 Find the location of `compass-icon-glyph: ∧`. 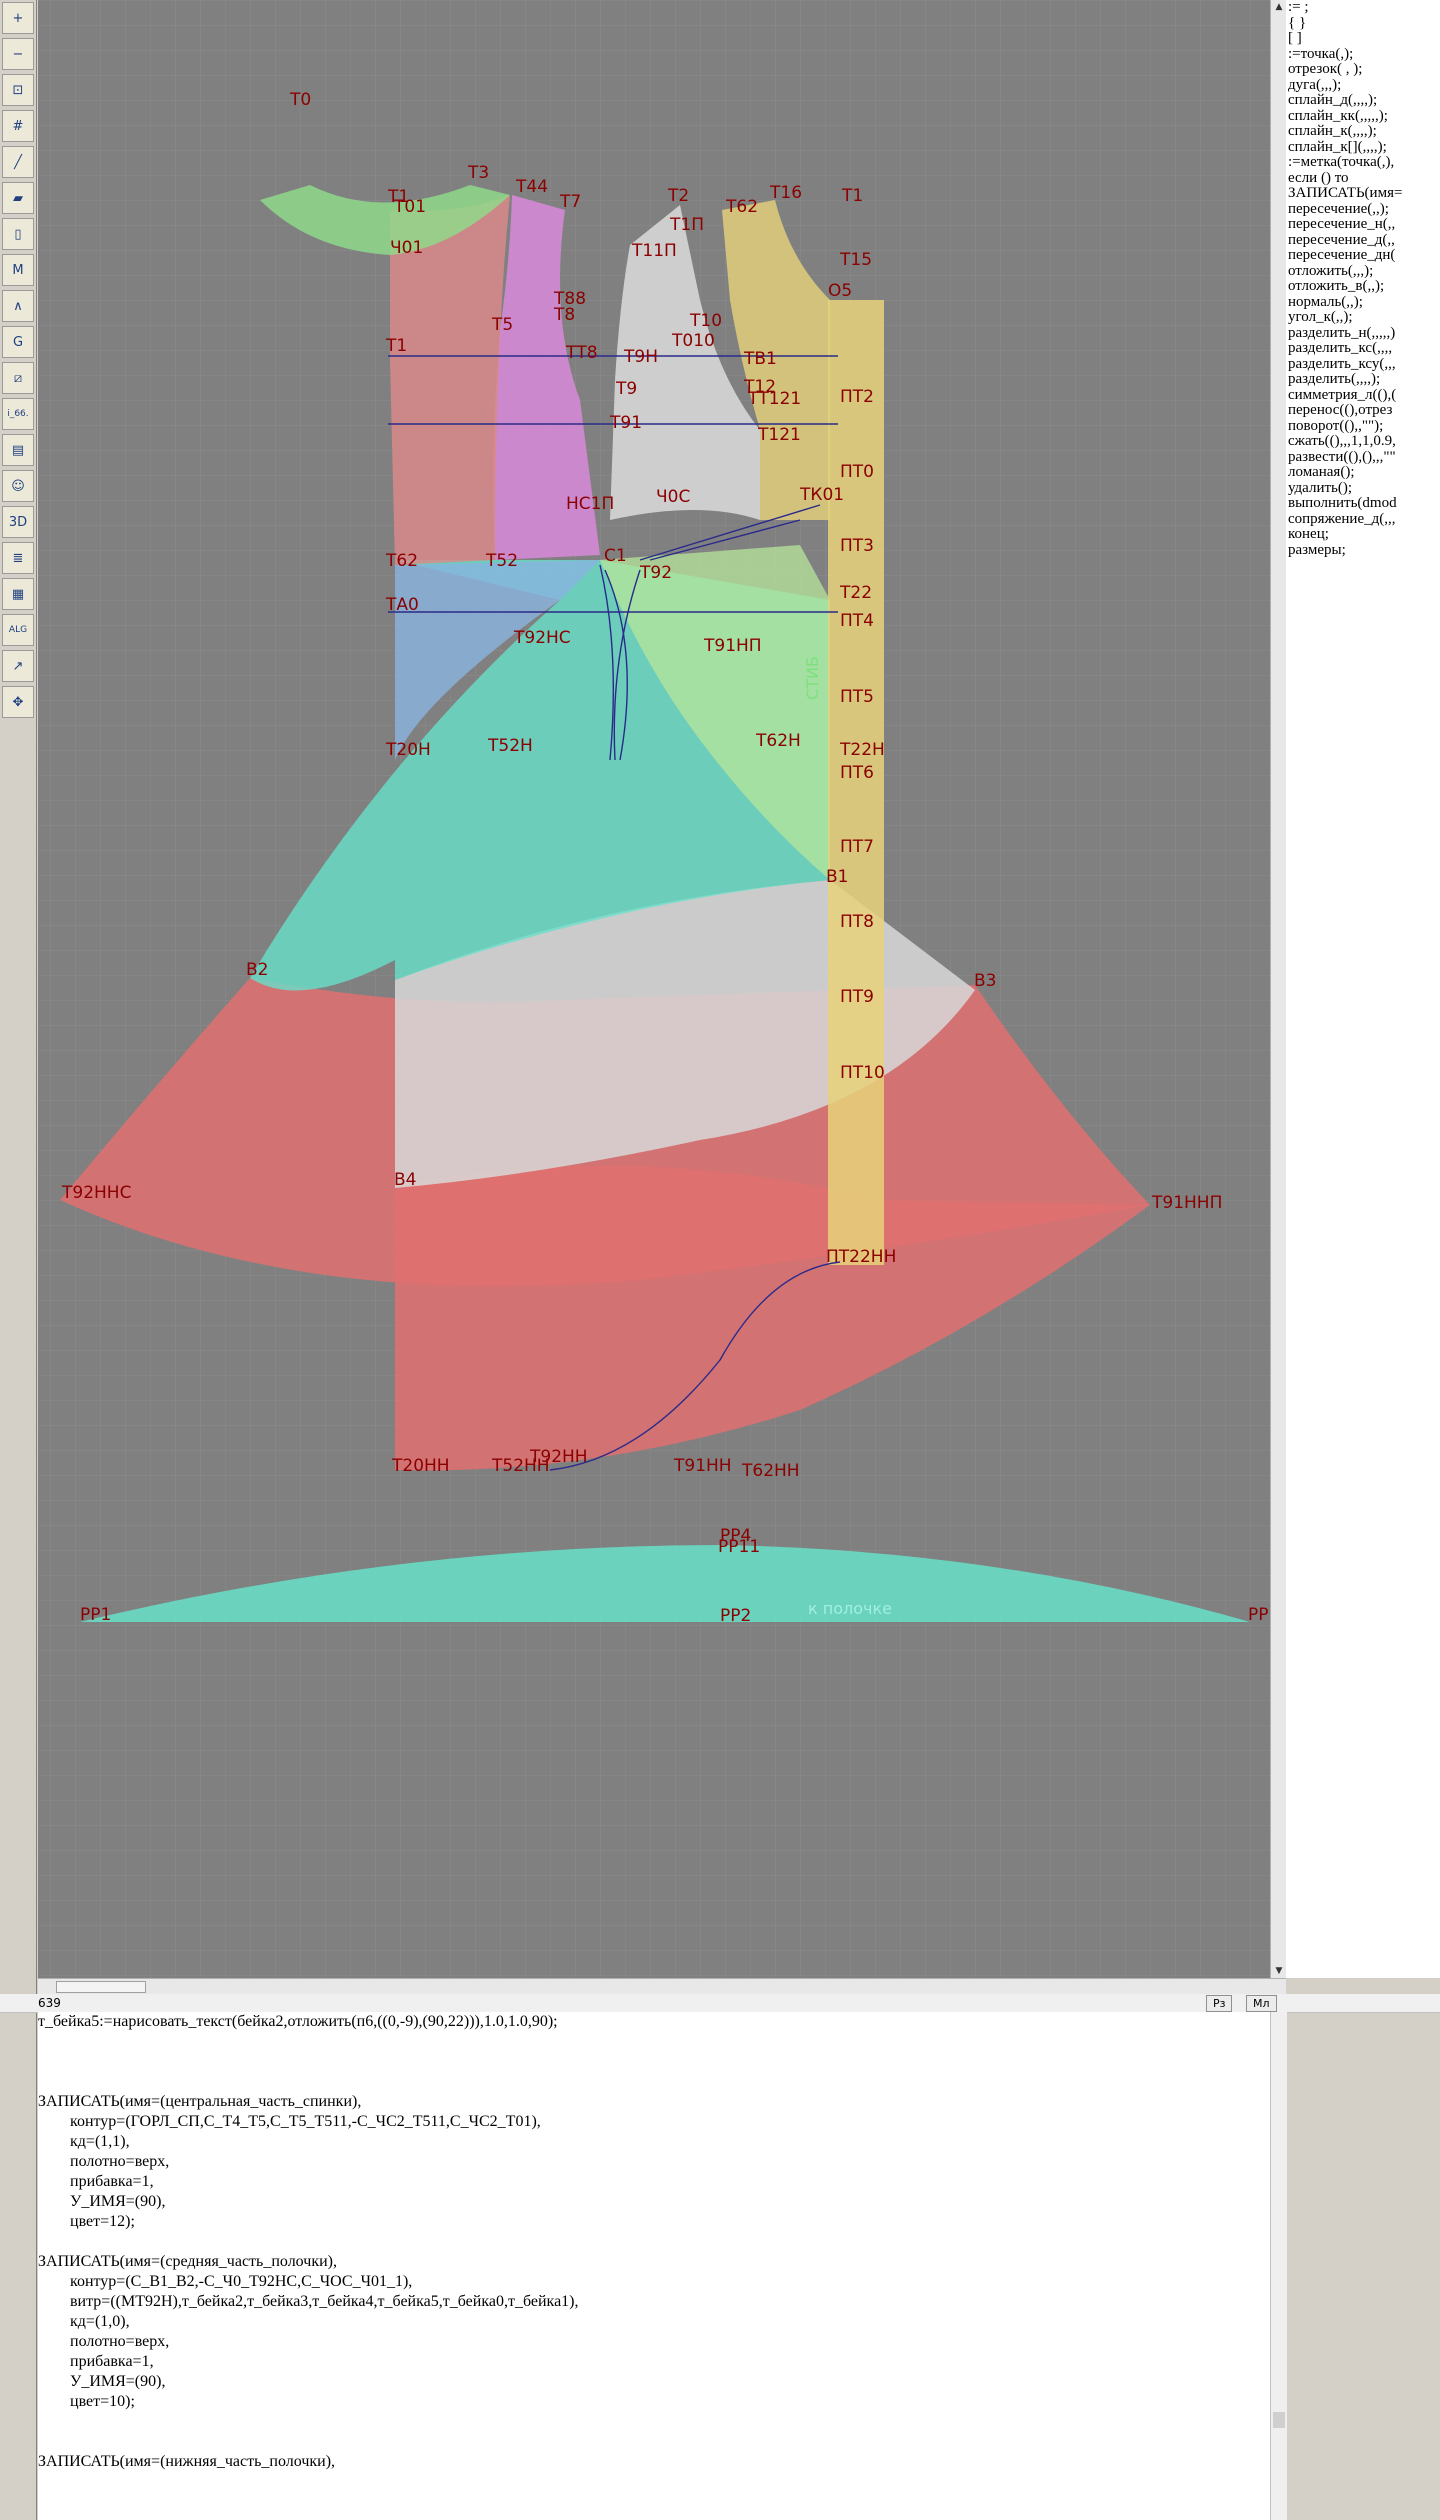

compass-icon-glyph: ∧ is located at coordinates (18, 306).